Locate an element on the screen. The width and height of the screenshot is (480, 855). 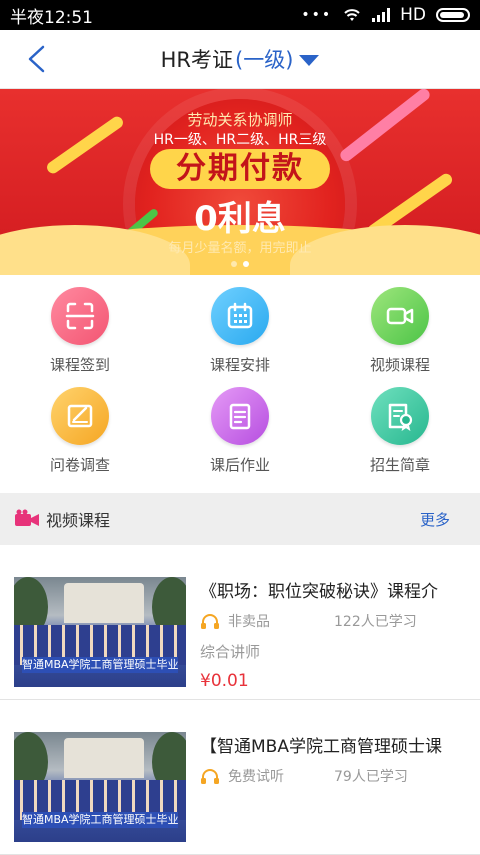
course-tag: 非卖品 is located at coordinates (249, 622).